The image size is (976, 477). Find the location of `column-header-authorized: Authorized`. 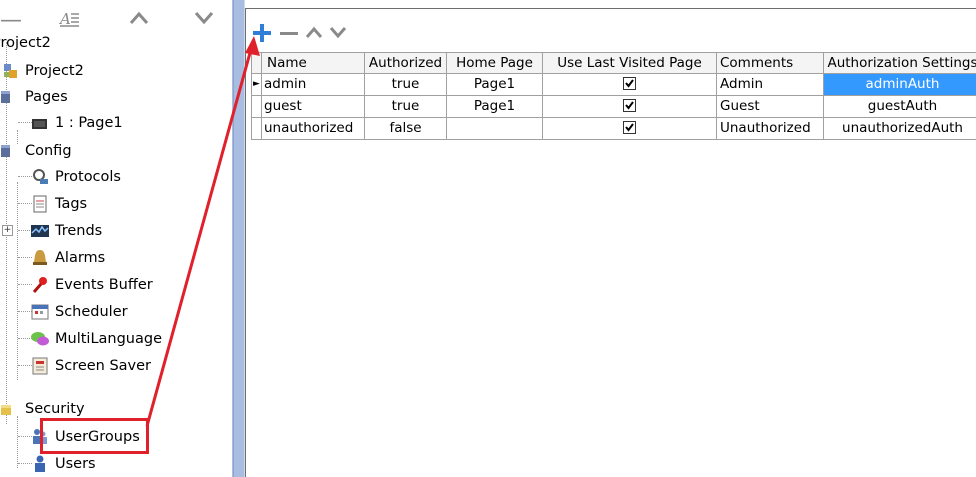

column-header-authorized: Authorized is located at coordinates (406, 63).